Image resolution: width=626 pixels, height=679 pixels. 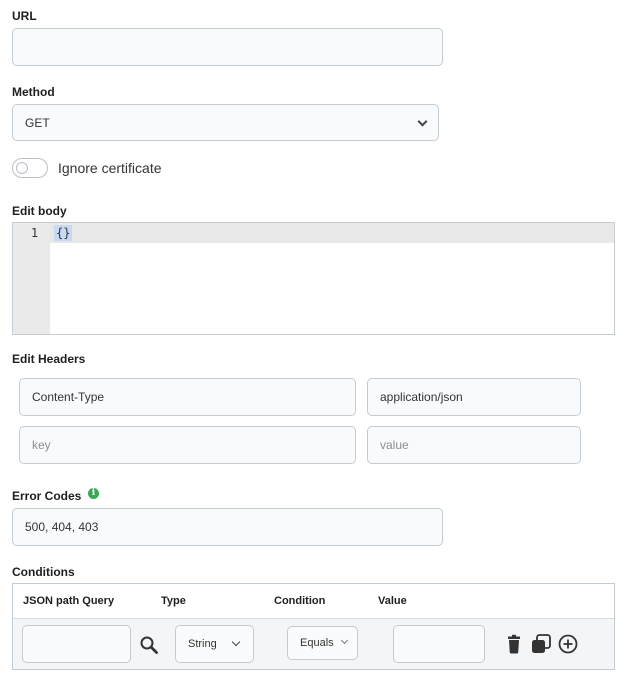 I want to click on conditions-header: JSON path Query Type Condition Value, so click(x=313, y=601).